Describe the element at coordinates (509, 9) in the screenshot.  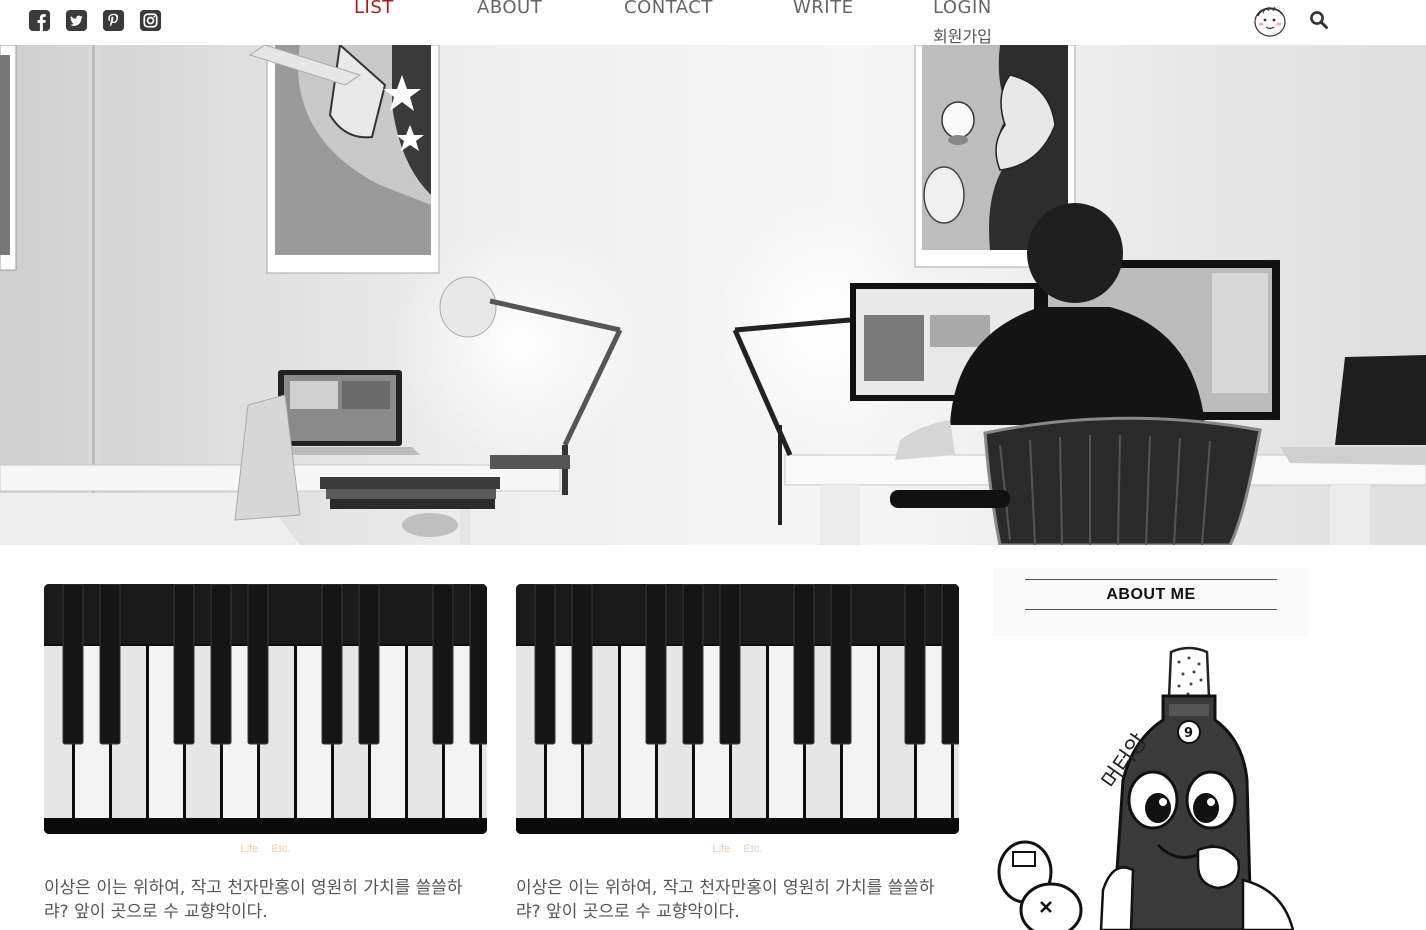
I see `nav-item-about: ABOUT` at that location.